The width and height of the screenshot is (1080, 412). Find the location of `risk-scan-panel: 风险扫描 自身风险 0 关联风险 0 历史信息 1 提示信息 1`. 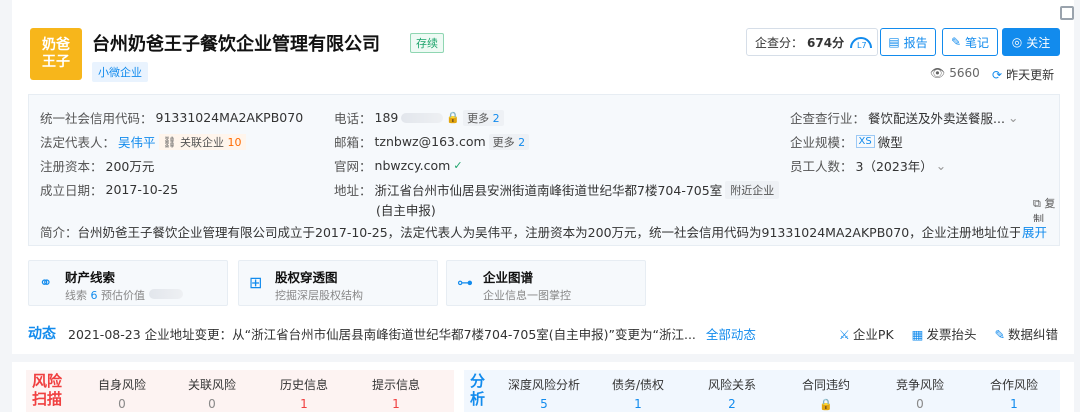

risk-scan-panel: 风险扫描 自身风险 0 关联风险 0 历史信息 1 提示信息 1 is located at coordinates (240, 391).